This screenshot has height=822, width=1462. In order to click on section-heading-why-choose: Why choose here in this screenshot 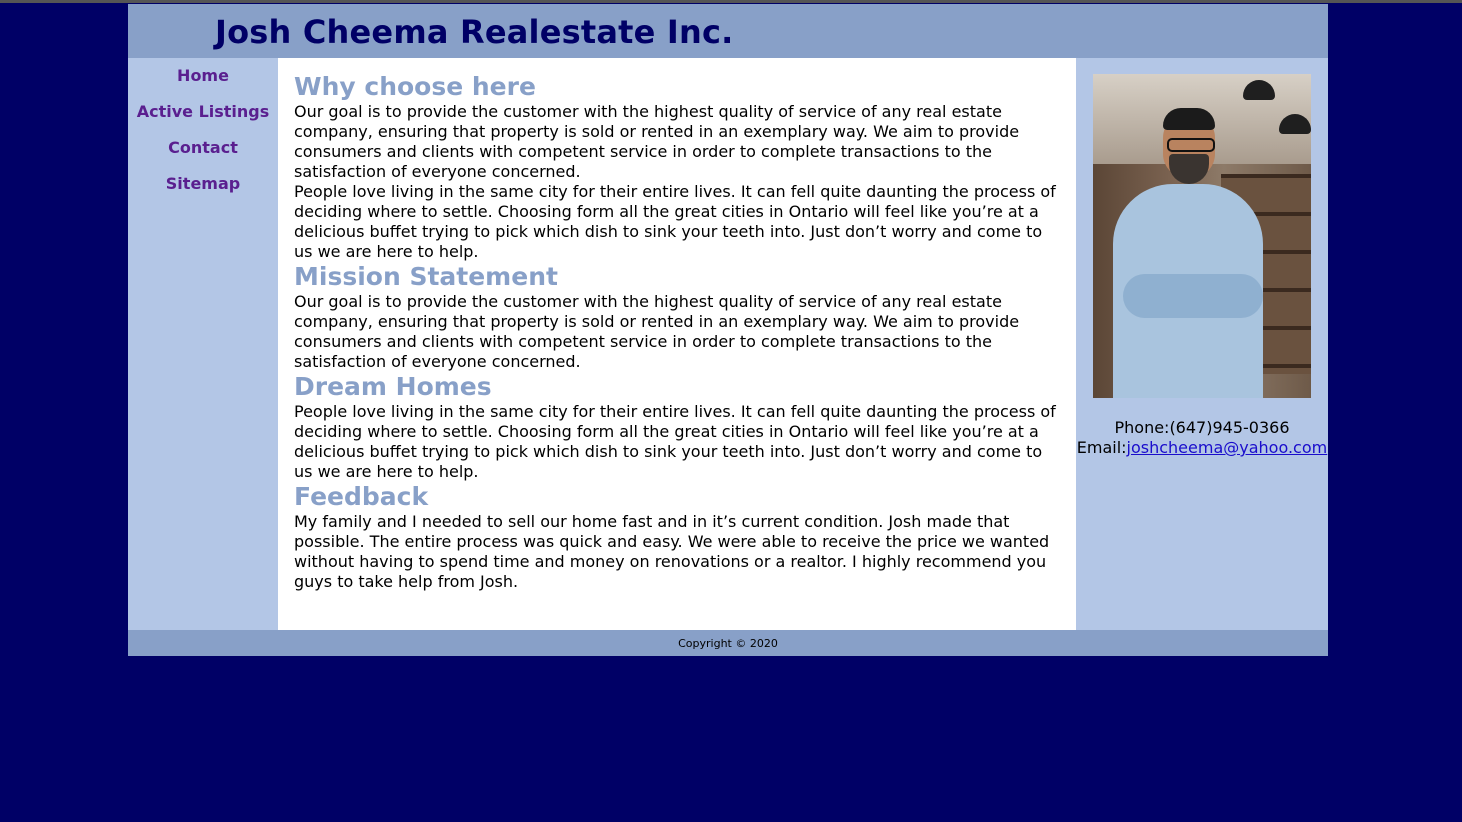, I will do `click(415, 86)`.